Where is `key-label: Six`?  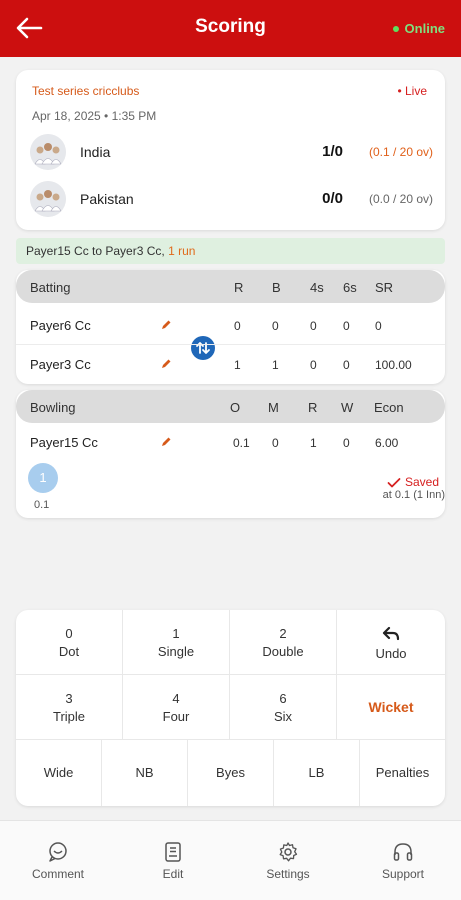 key-label: Six is located at coordinates (283, 716).